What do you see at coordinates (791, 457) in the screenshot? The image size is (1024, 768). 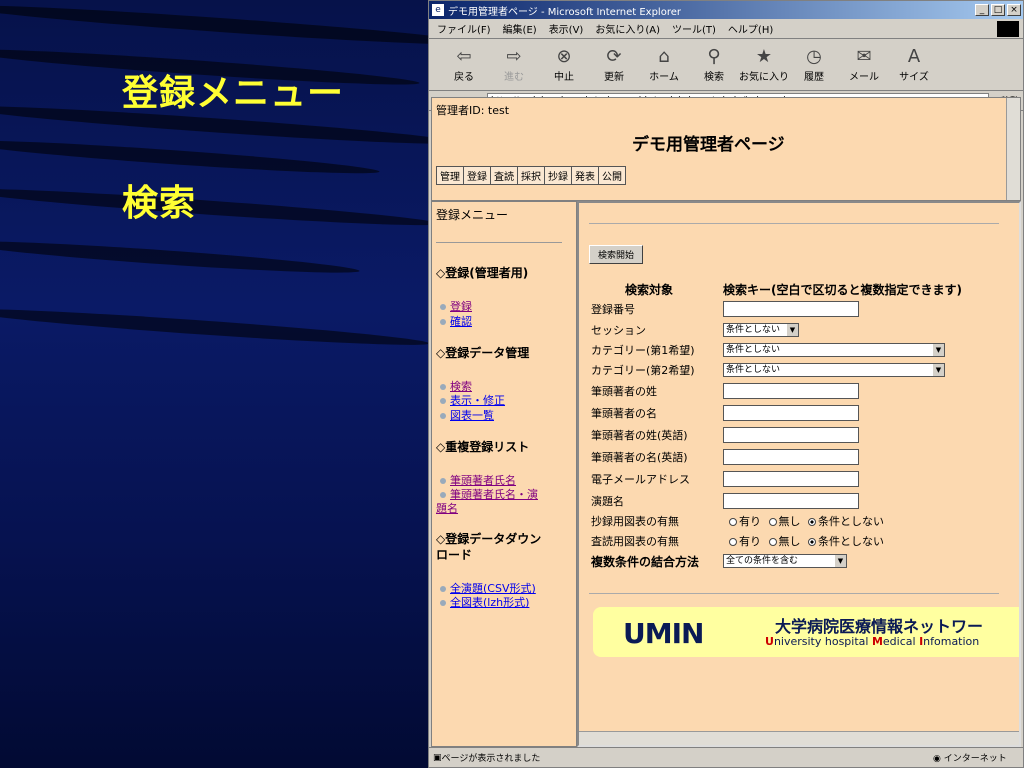 I see `author-first-en-input` at bounding box center [791, 457].